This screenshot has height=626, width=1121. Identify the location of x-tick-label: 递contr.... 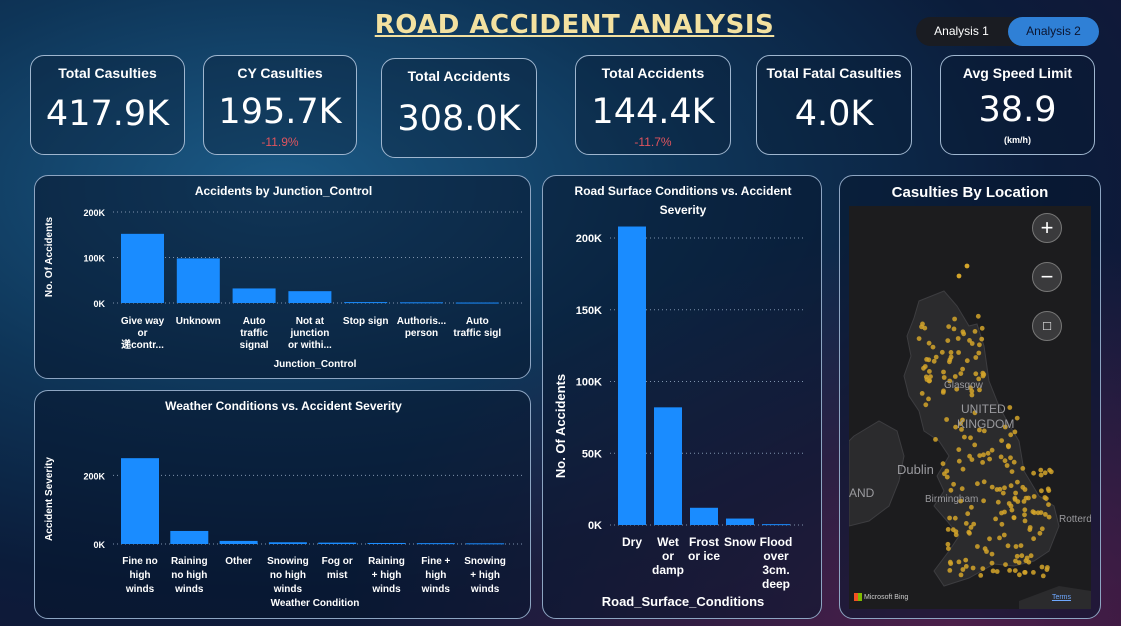
(142, 344).